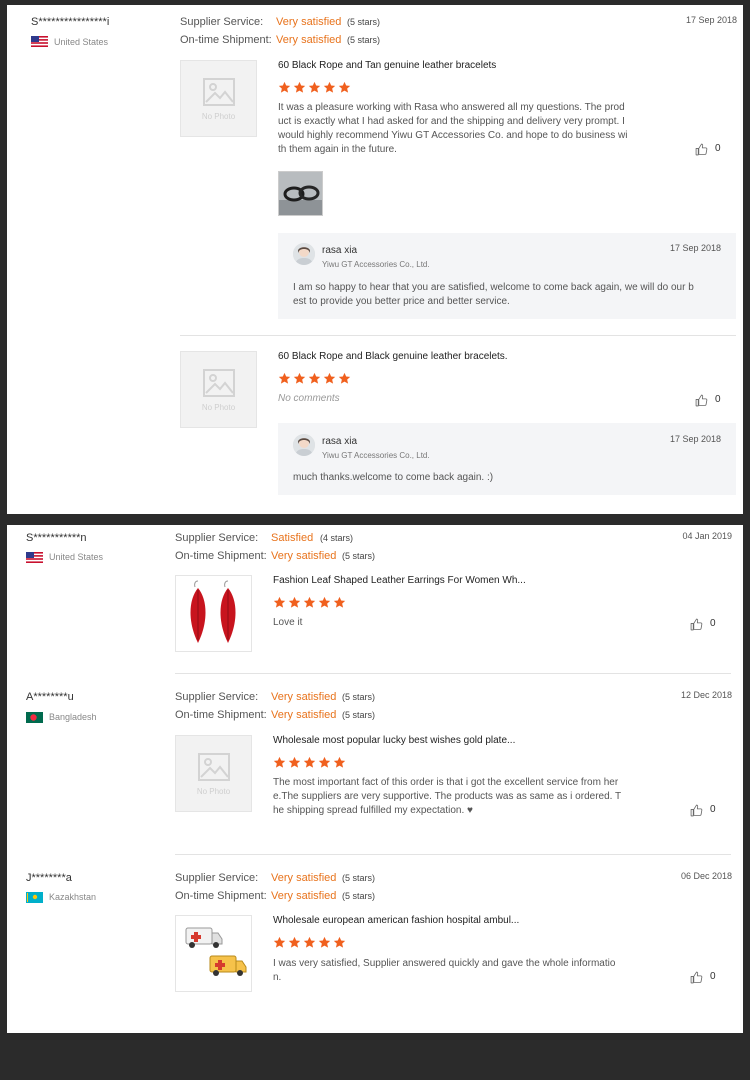 The width and height of the screenshot is (750, 1080). Describe the element at coordinates (76, 557) in the screenshot. I see `reviewer-country: United States` at that location.